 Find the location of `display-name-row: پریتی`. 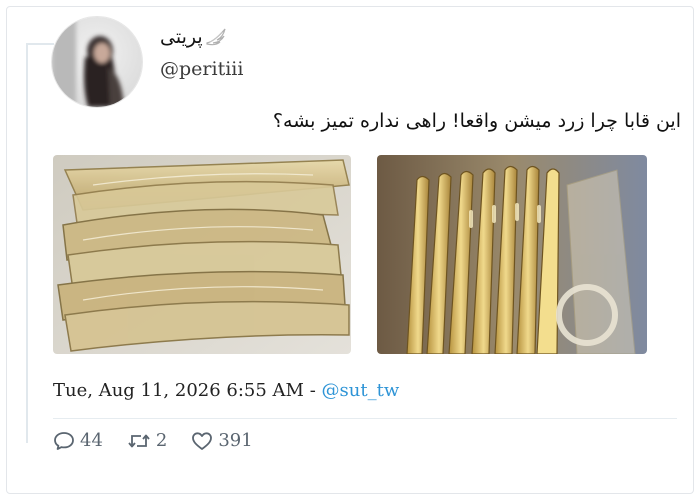

display-name-row: پریتی is located at coordinates (193, 37).